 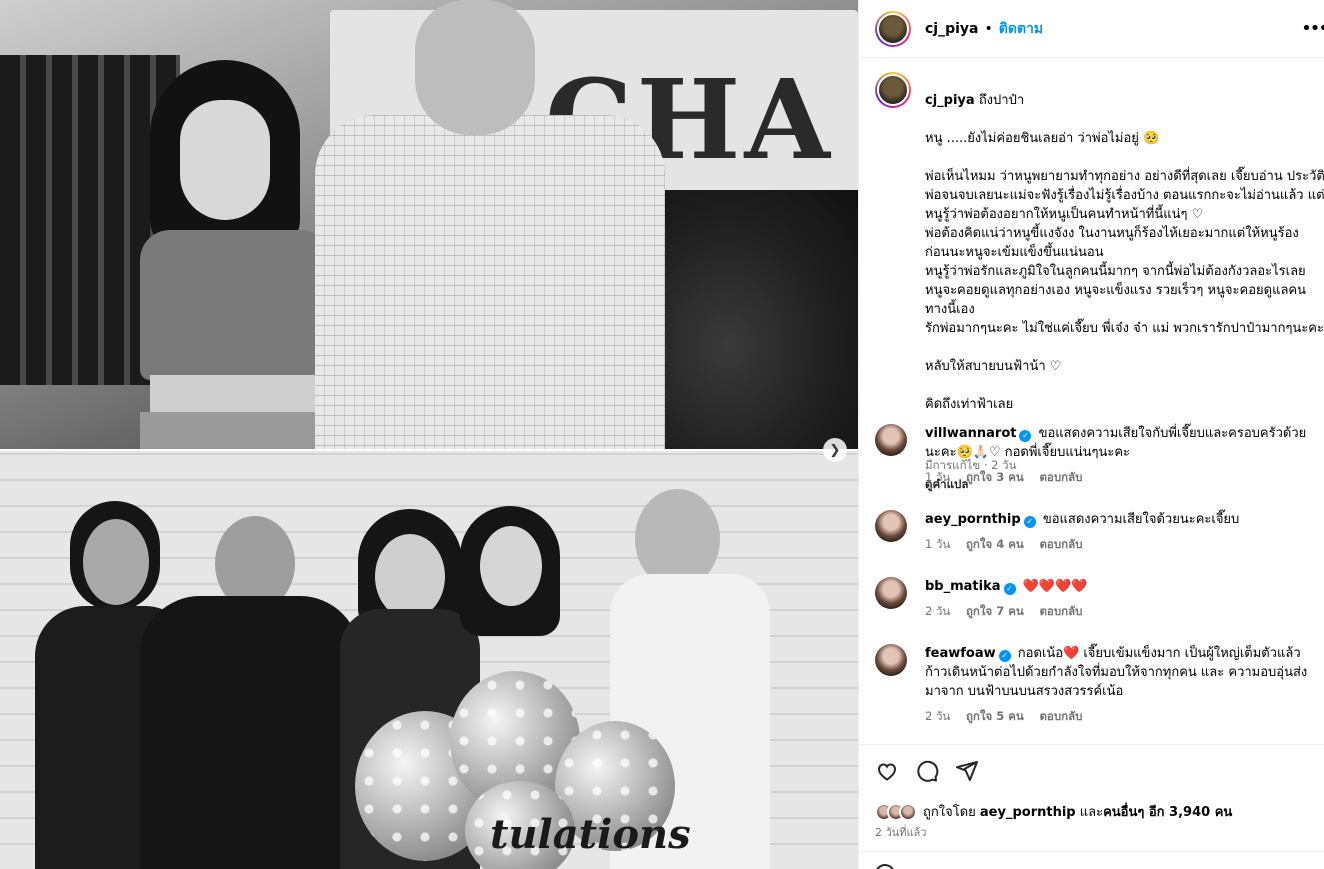 I want to click on comment-username: feawfoaw, so click(x=960, y=653).